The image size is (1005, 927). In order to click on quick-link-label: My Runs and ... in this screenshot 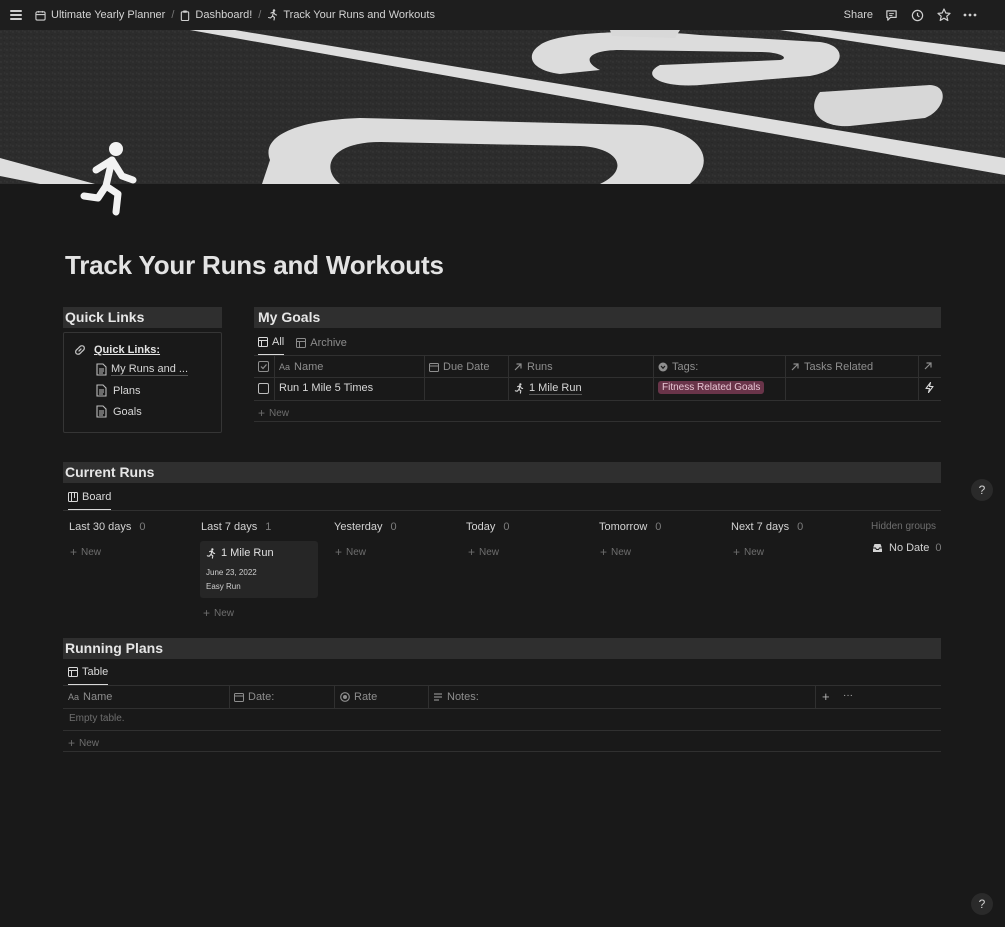, I will do `click(150, 369)`.